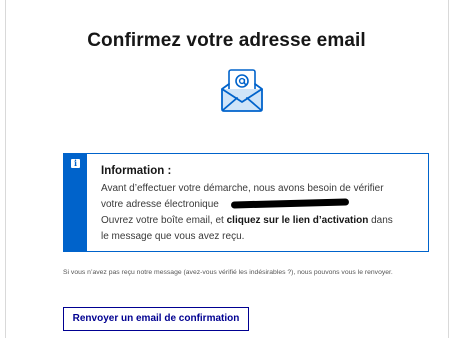  Describe the element at coordinates (75, 163) in the screenshot. I see `info-icon: i` at that location.